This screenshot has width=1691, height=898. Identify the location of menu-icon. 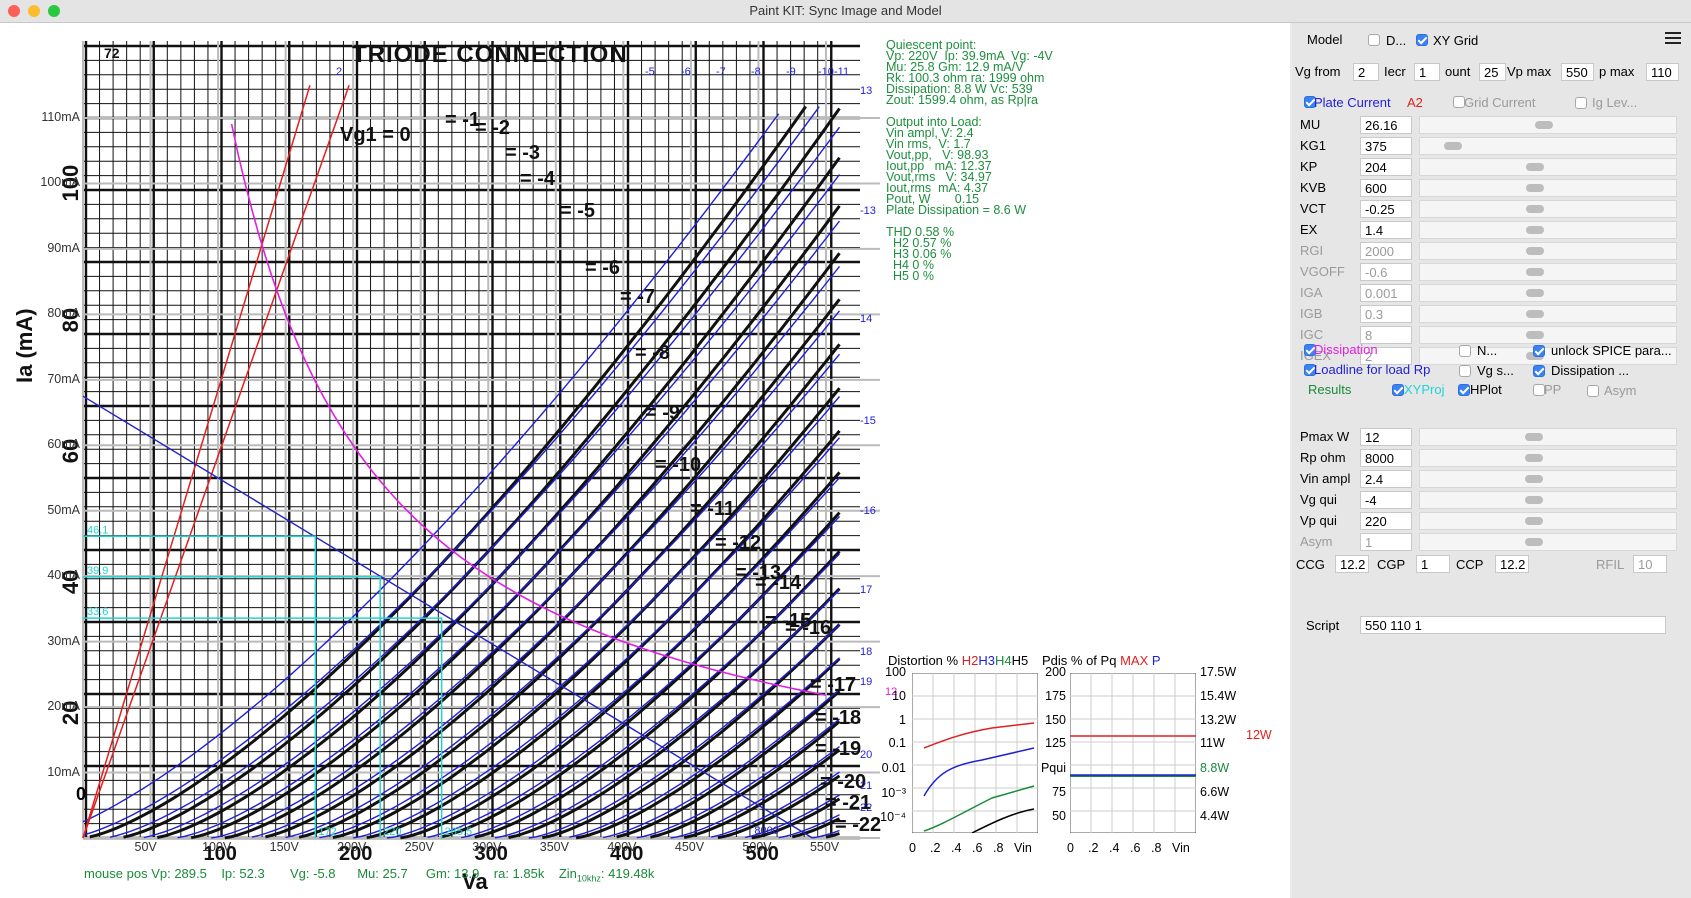
(1673, 38).